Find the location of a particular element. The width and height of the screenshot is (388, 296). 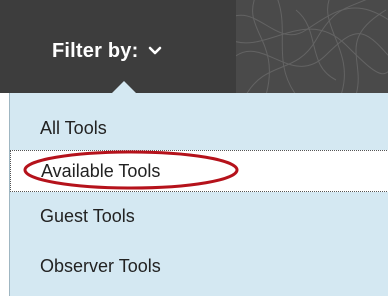

menu-item-guest-tools: Guest Tools is located at coordinates (199, 216).